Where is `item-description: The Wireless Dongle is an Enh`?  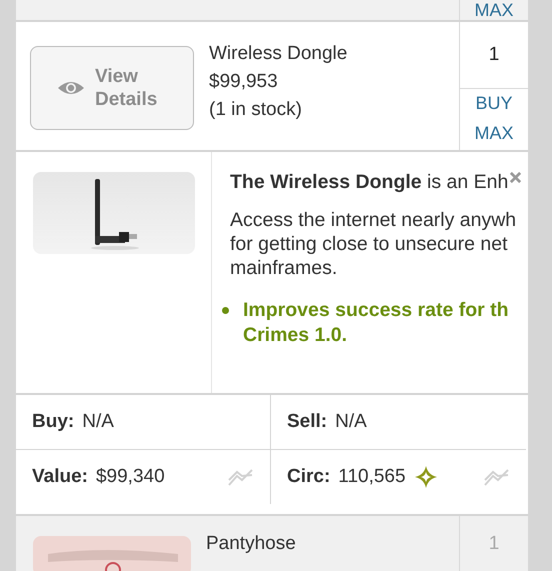 item-description: The Wireless Dongle is an Enh is located at coordinates (369, 182).